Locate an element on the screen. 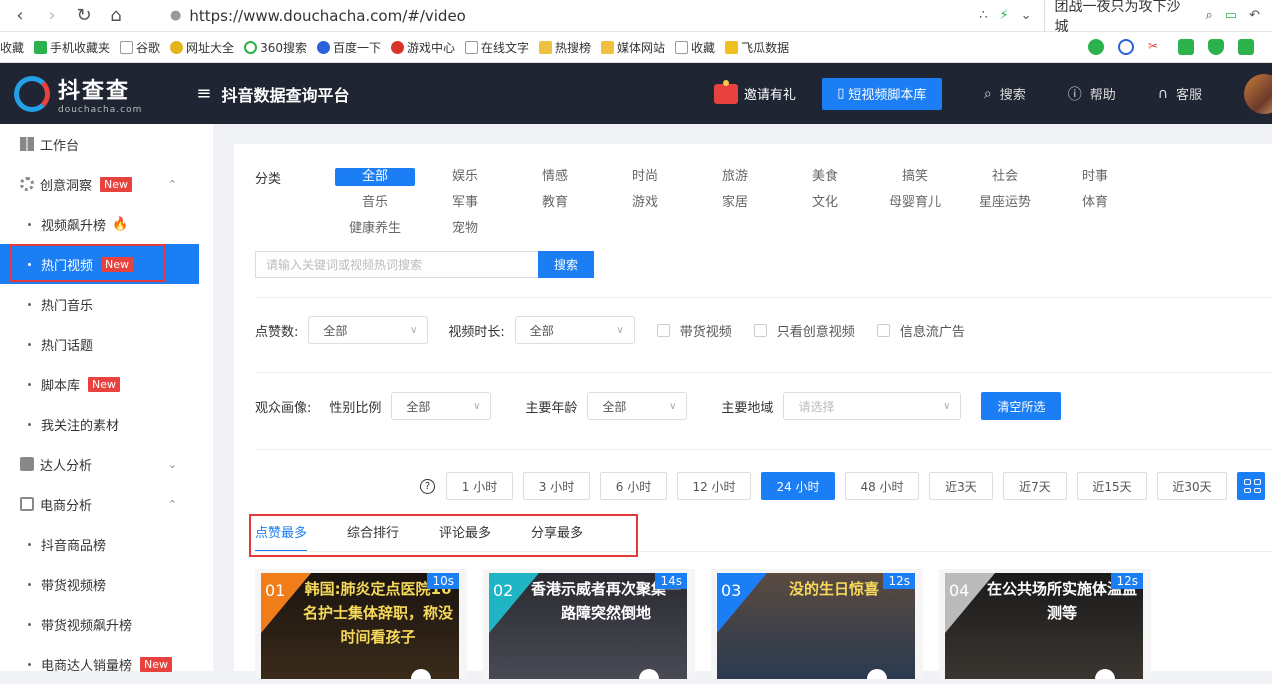 The width and height of the screenshot is (1272, 684). bookmark-item: 百度一下 is located at coordinates (348, 47).